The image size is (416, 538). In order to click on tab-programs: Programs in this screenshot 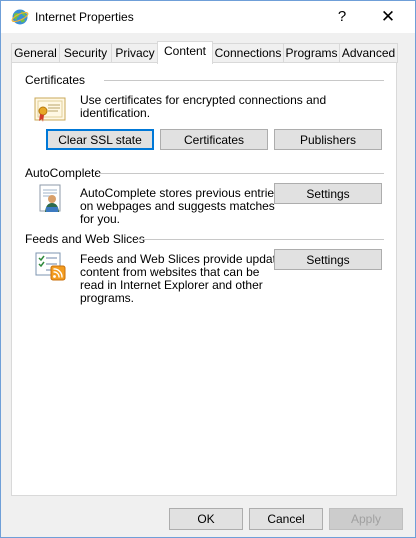, I will do `click(311, 53)`.